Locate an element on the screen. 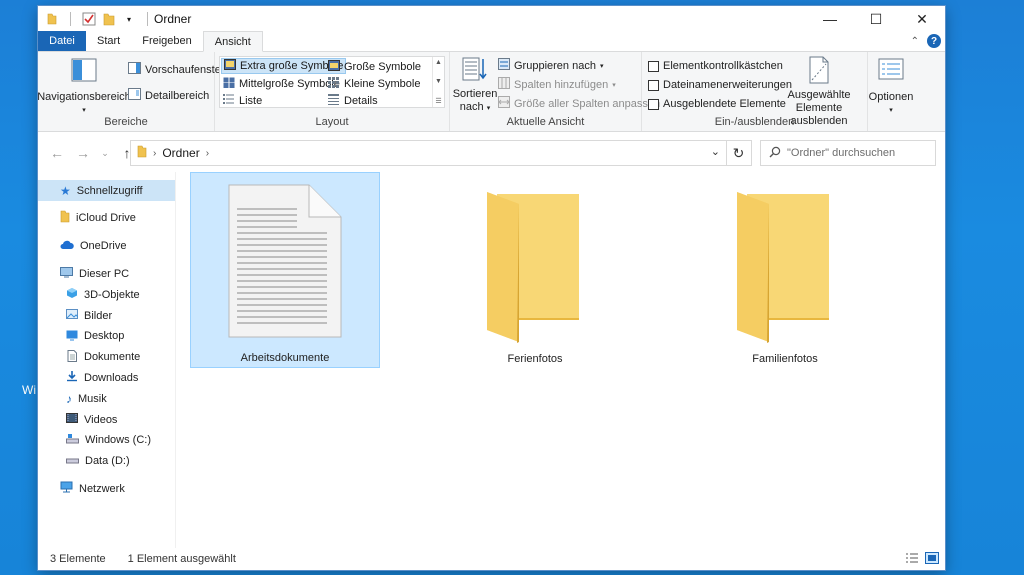  sidebar-label-downloads: Downloads is located at coordinates (111, 377).